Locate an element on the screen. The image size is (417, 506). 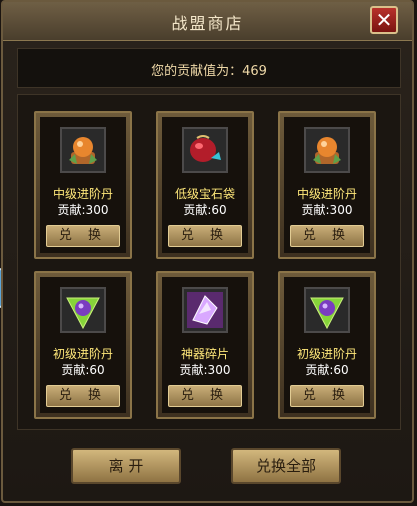
item-card: 低级宝石袋 贡献:60 兑 换 is located at coordinates (205, 185).